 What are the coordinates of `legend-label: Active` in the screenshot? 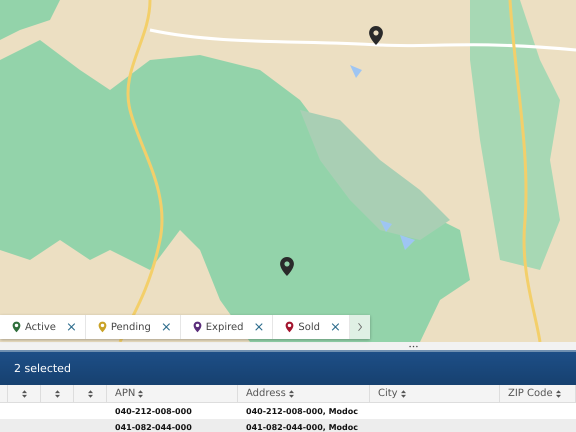 It's located at (40, 327).